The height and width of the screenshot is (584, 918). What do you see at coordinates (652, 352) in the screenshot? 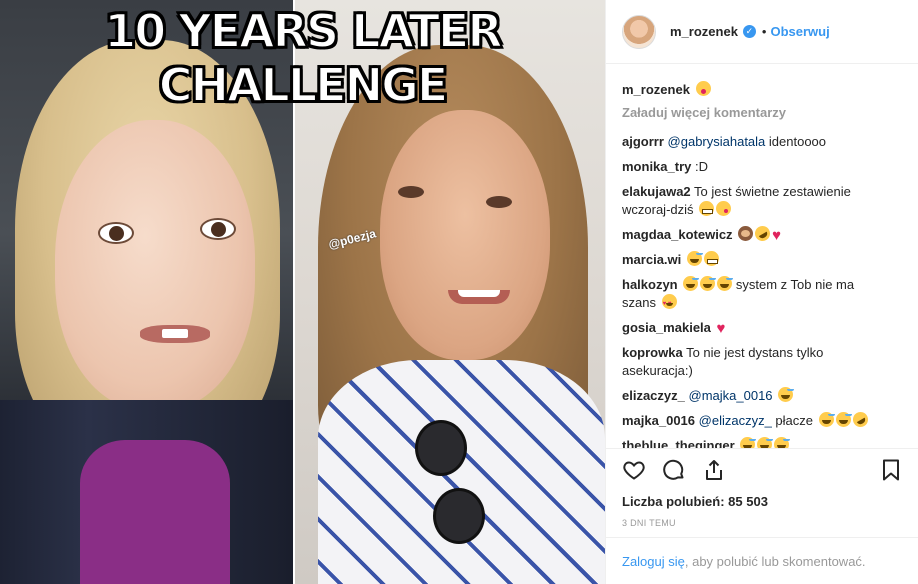
I see `comment-username: koprowka` at bounding box center [652, 352].